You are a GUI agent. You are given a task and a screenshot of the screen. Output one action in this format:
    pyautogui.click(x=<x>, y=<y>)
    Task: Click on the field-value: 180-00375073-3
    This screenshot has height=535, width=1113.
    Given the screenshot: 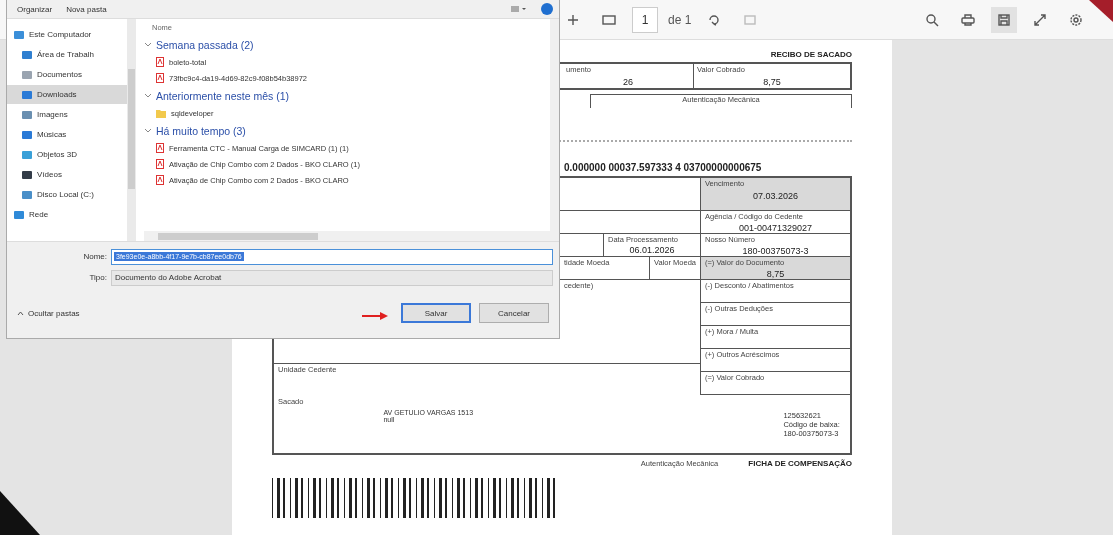 What is the action you would take?
    pyautogui.click(x=775, y=251)
    